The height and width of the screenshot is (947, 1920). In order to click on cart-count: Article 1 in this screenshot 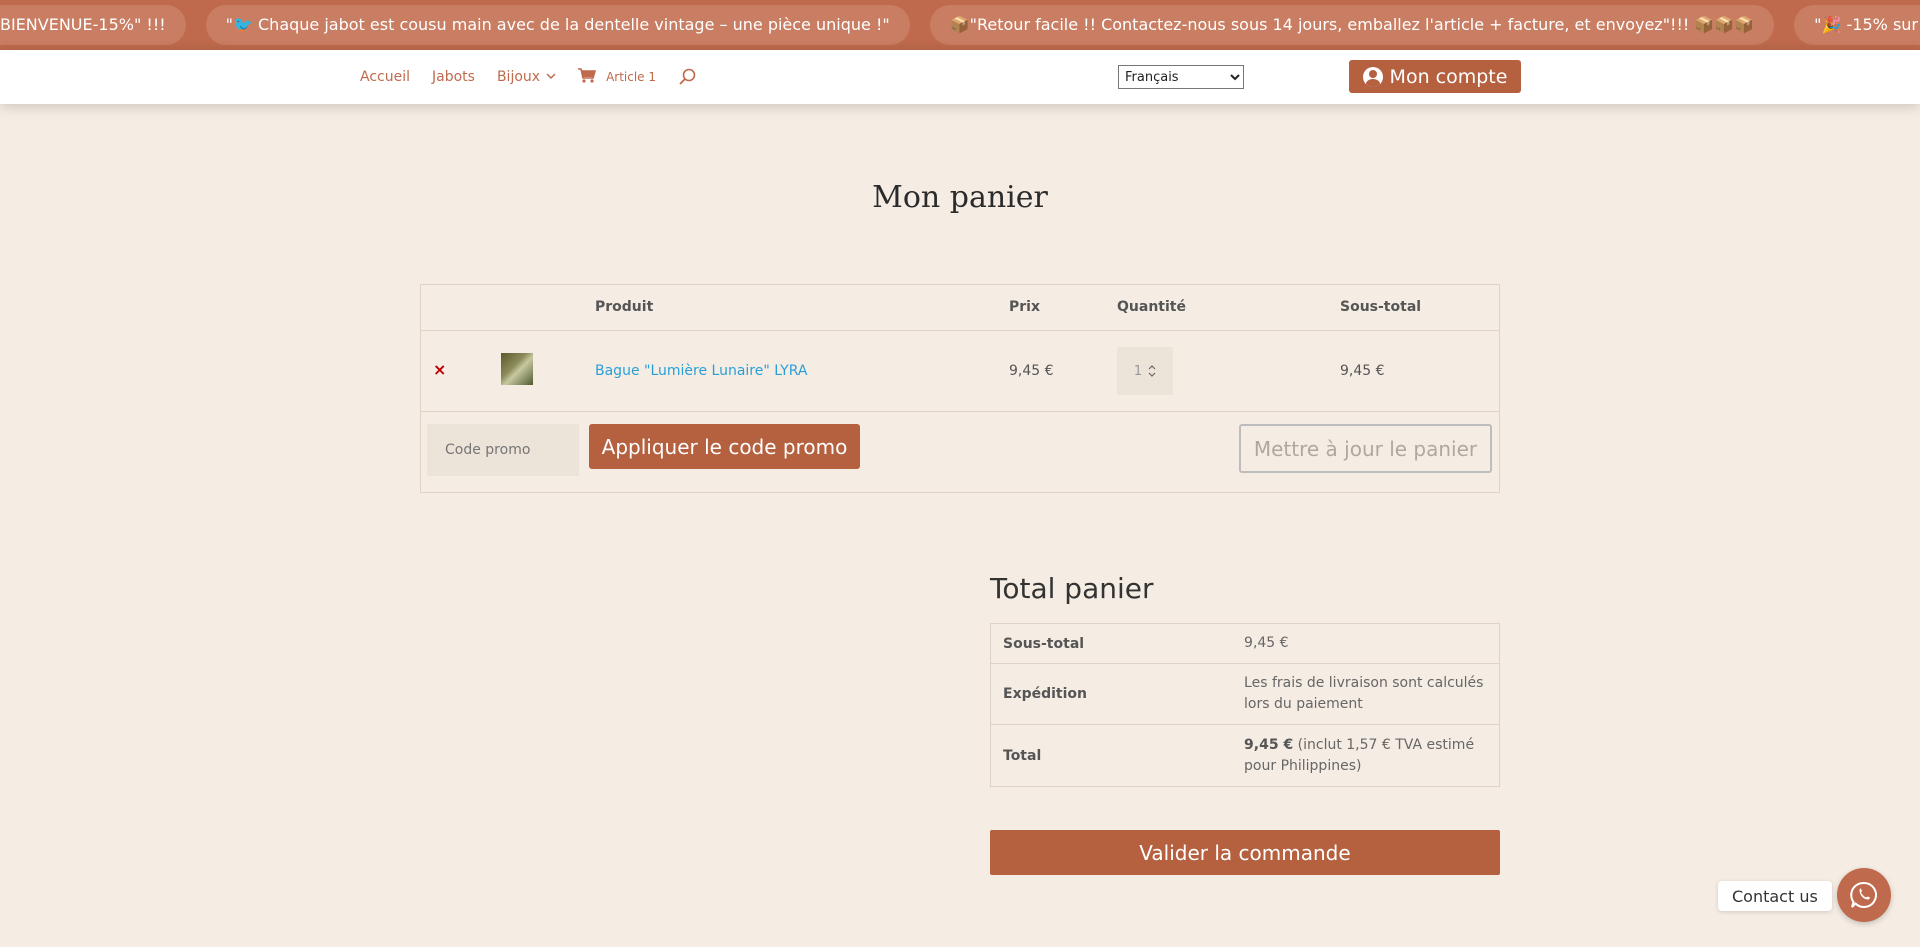, I will do `click(631, 77)`.